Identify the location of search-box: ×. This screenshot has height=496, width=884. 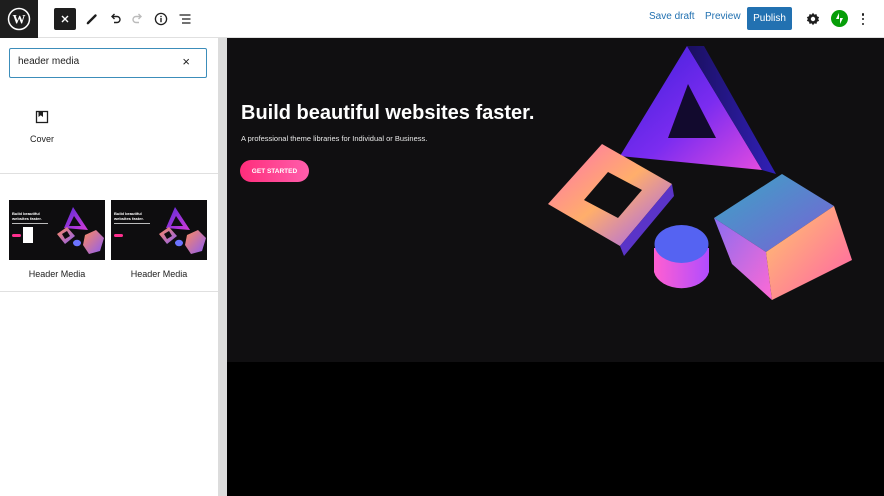
(108, 63).